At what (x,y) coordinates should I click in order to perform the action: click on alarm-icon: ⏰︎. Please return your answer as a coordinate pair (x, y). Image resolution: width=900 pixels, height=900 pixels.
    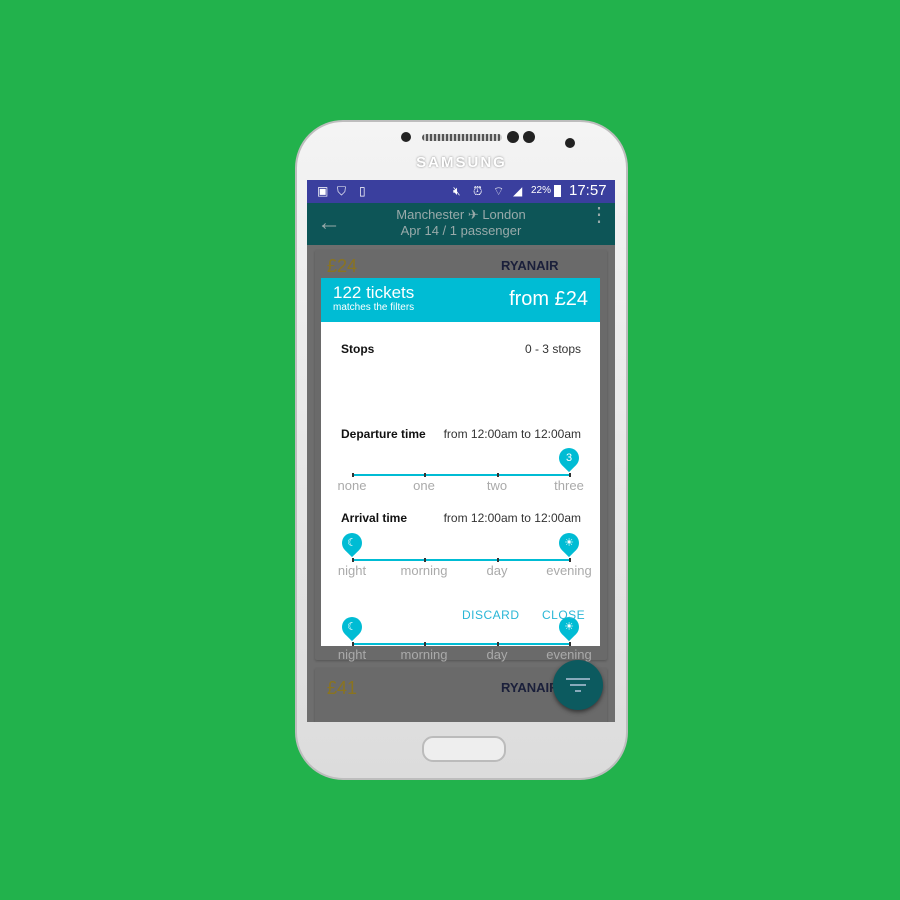
    Looking at the image, I should click on (478, 191).